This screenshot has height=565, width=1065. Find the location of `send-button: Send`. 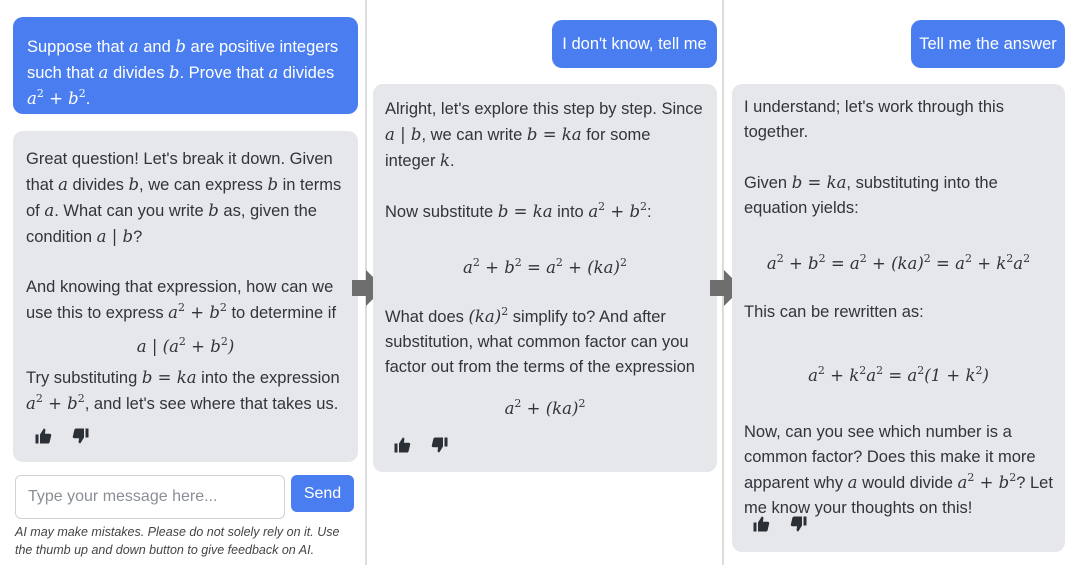

send-button: Send is located at coordinates (322, 493).